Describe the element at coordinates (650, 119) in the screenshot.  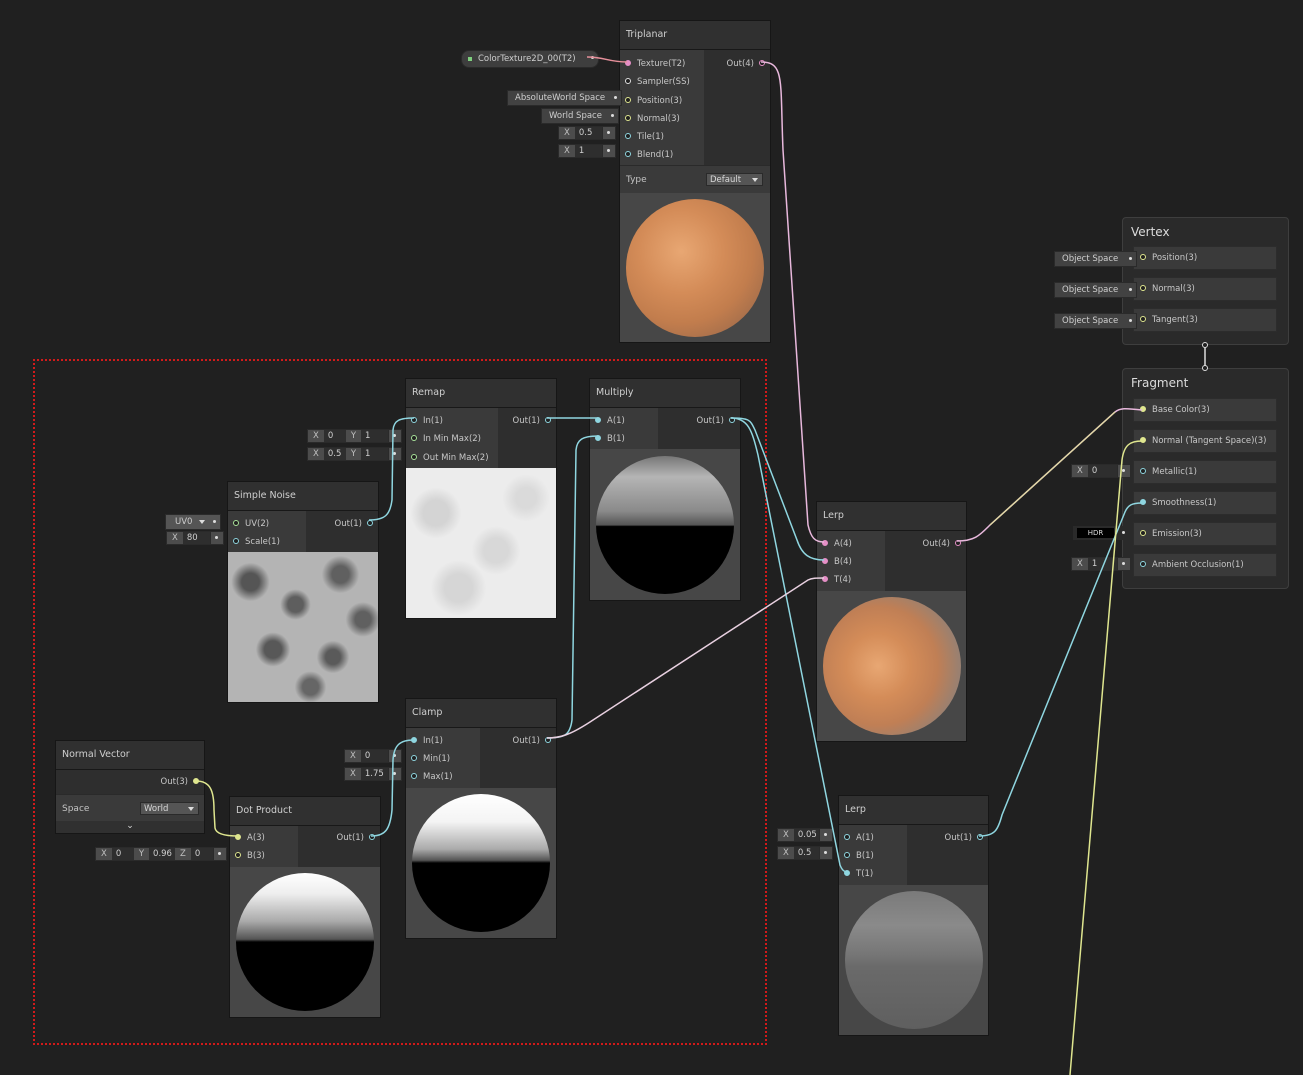
I see `port-normal: Normal(3)` at that location.